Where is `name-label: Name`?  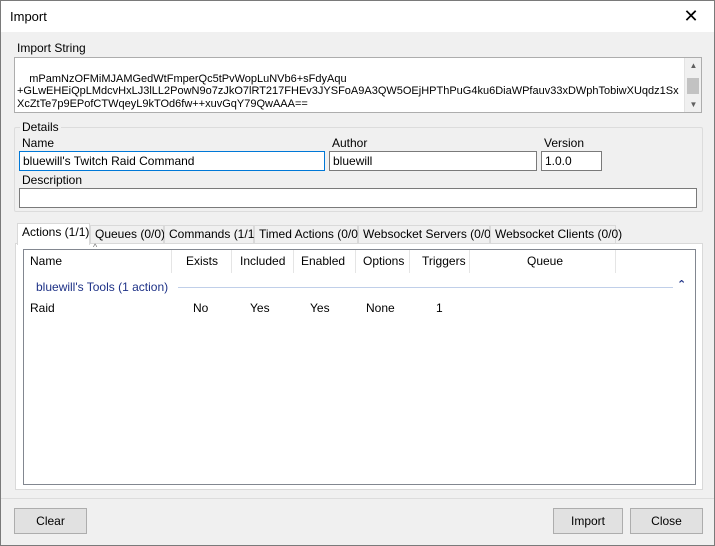 name-label: Name is located at coordinates (38, 143).